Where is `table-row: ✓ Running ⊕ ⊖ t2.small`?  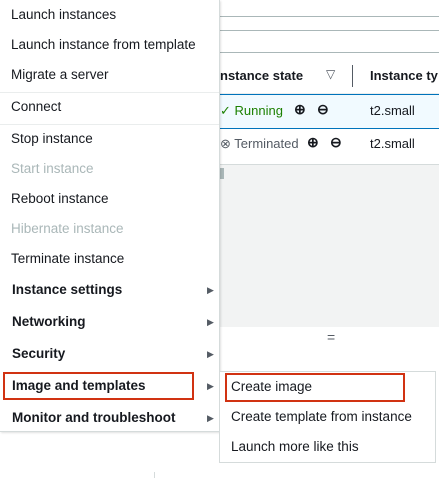
table-row: ✓ Running ⊕ ⊖ t2.small is located at coordinates (329, 111).